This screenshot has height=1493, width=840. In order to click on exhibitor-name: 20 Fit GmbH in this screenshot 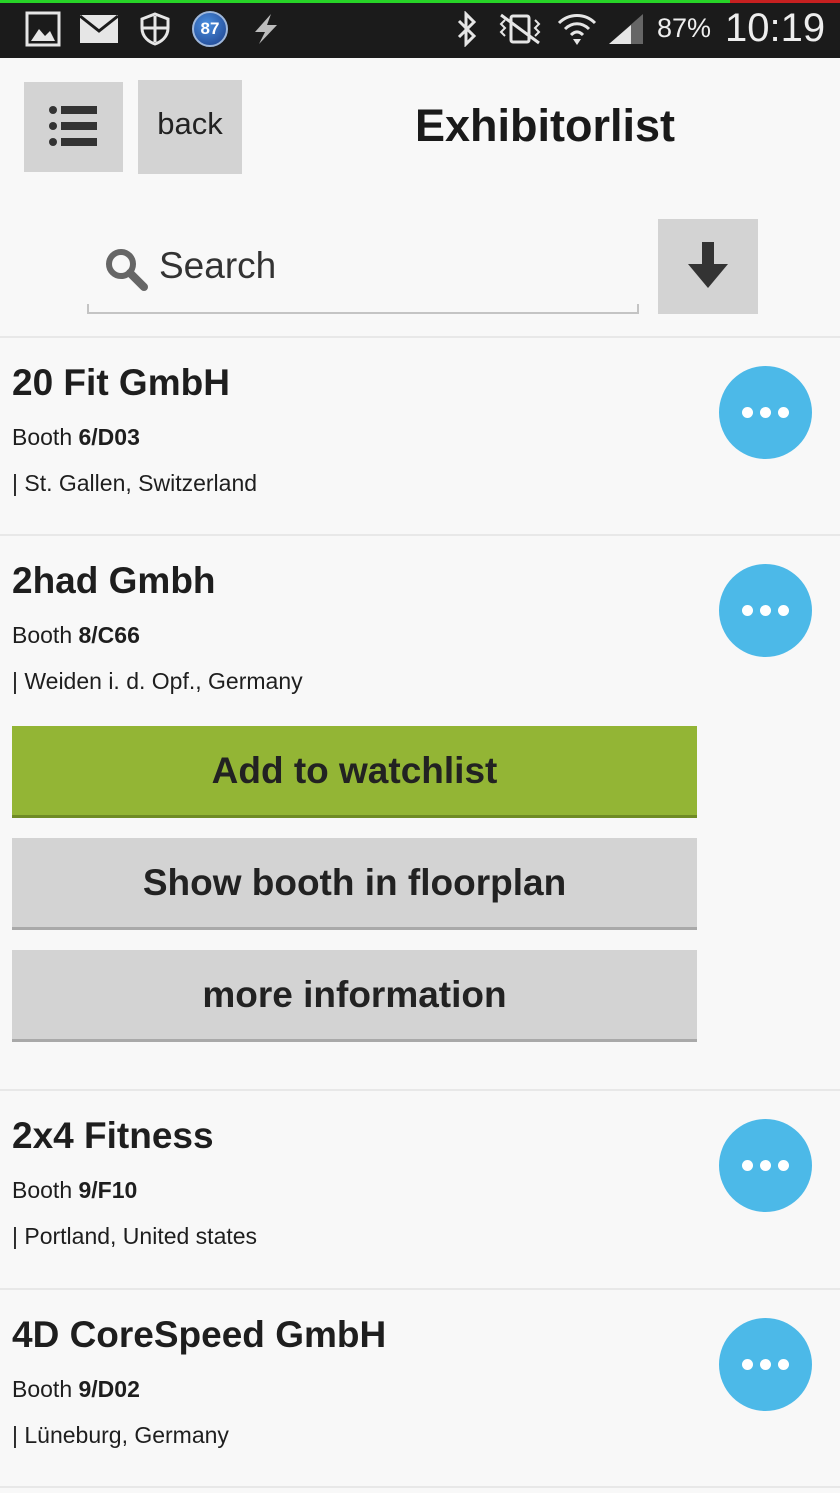, I will do `click(121, 382)`.